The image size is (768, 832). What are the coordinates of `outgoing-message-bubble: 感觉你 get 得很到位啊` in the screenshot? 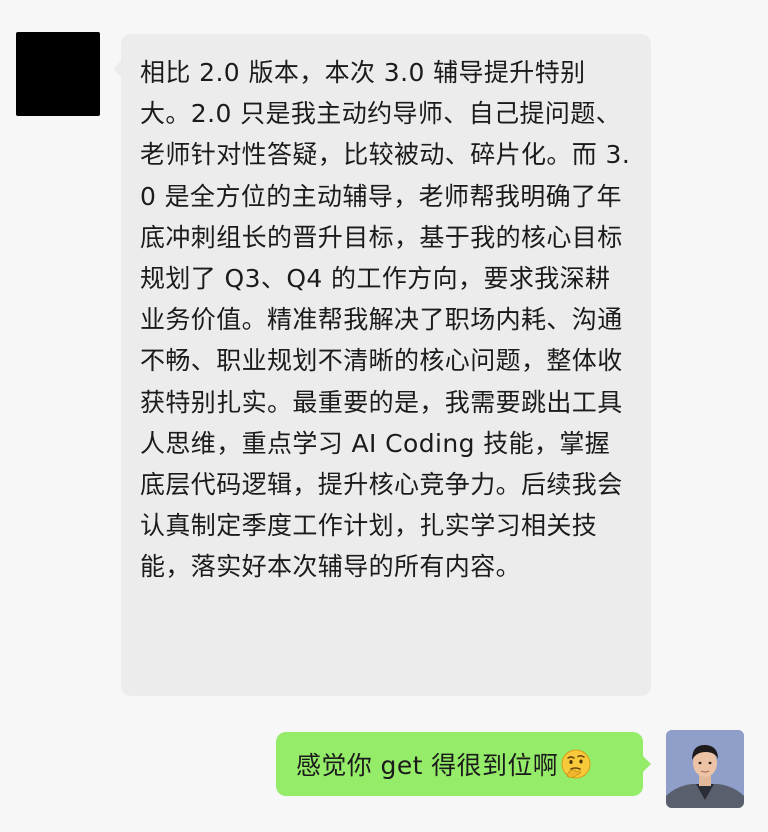 It's located at (463, 764).